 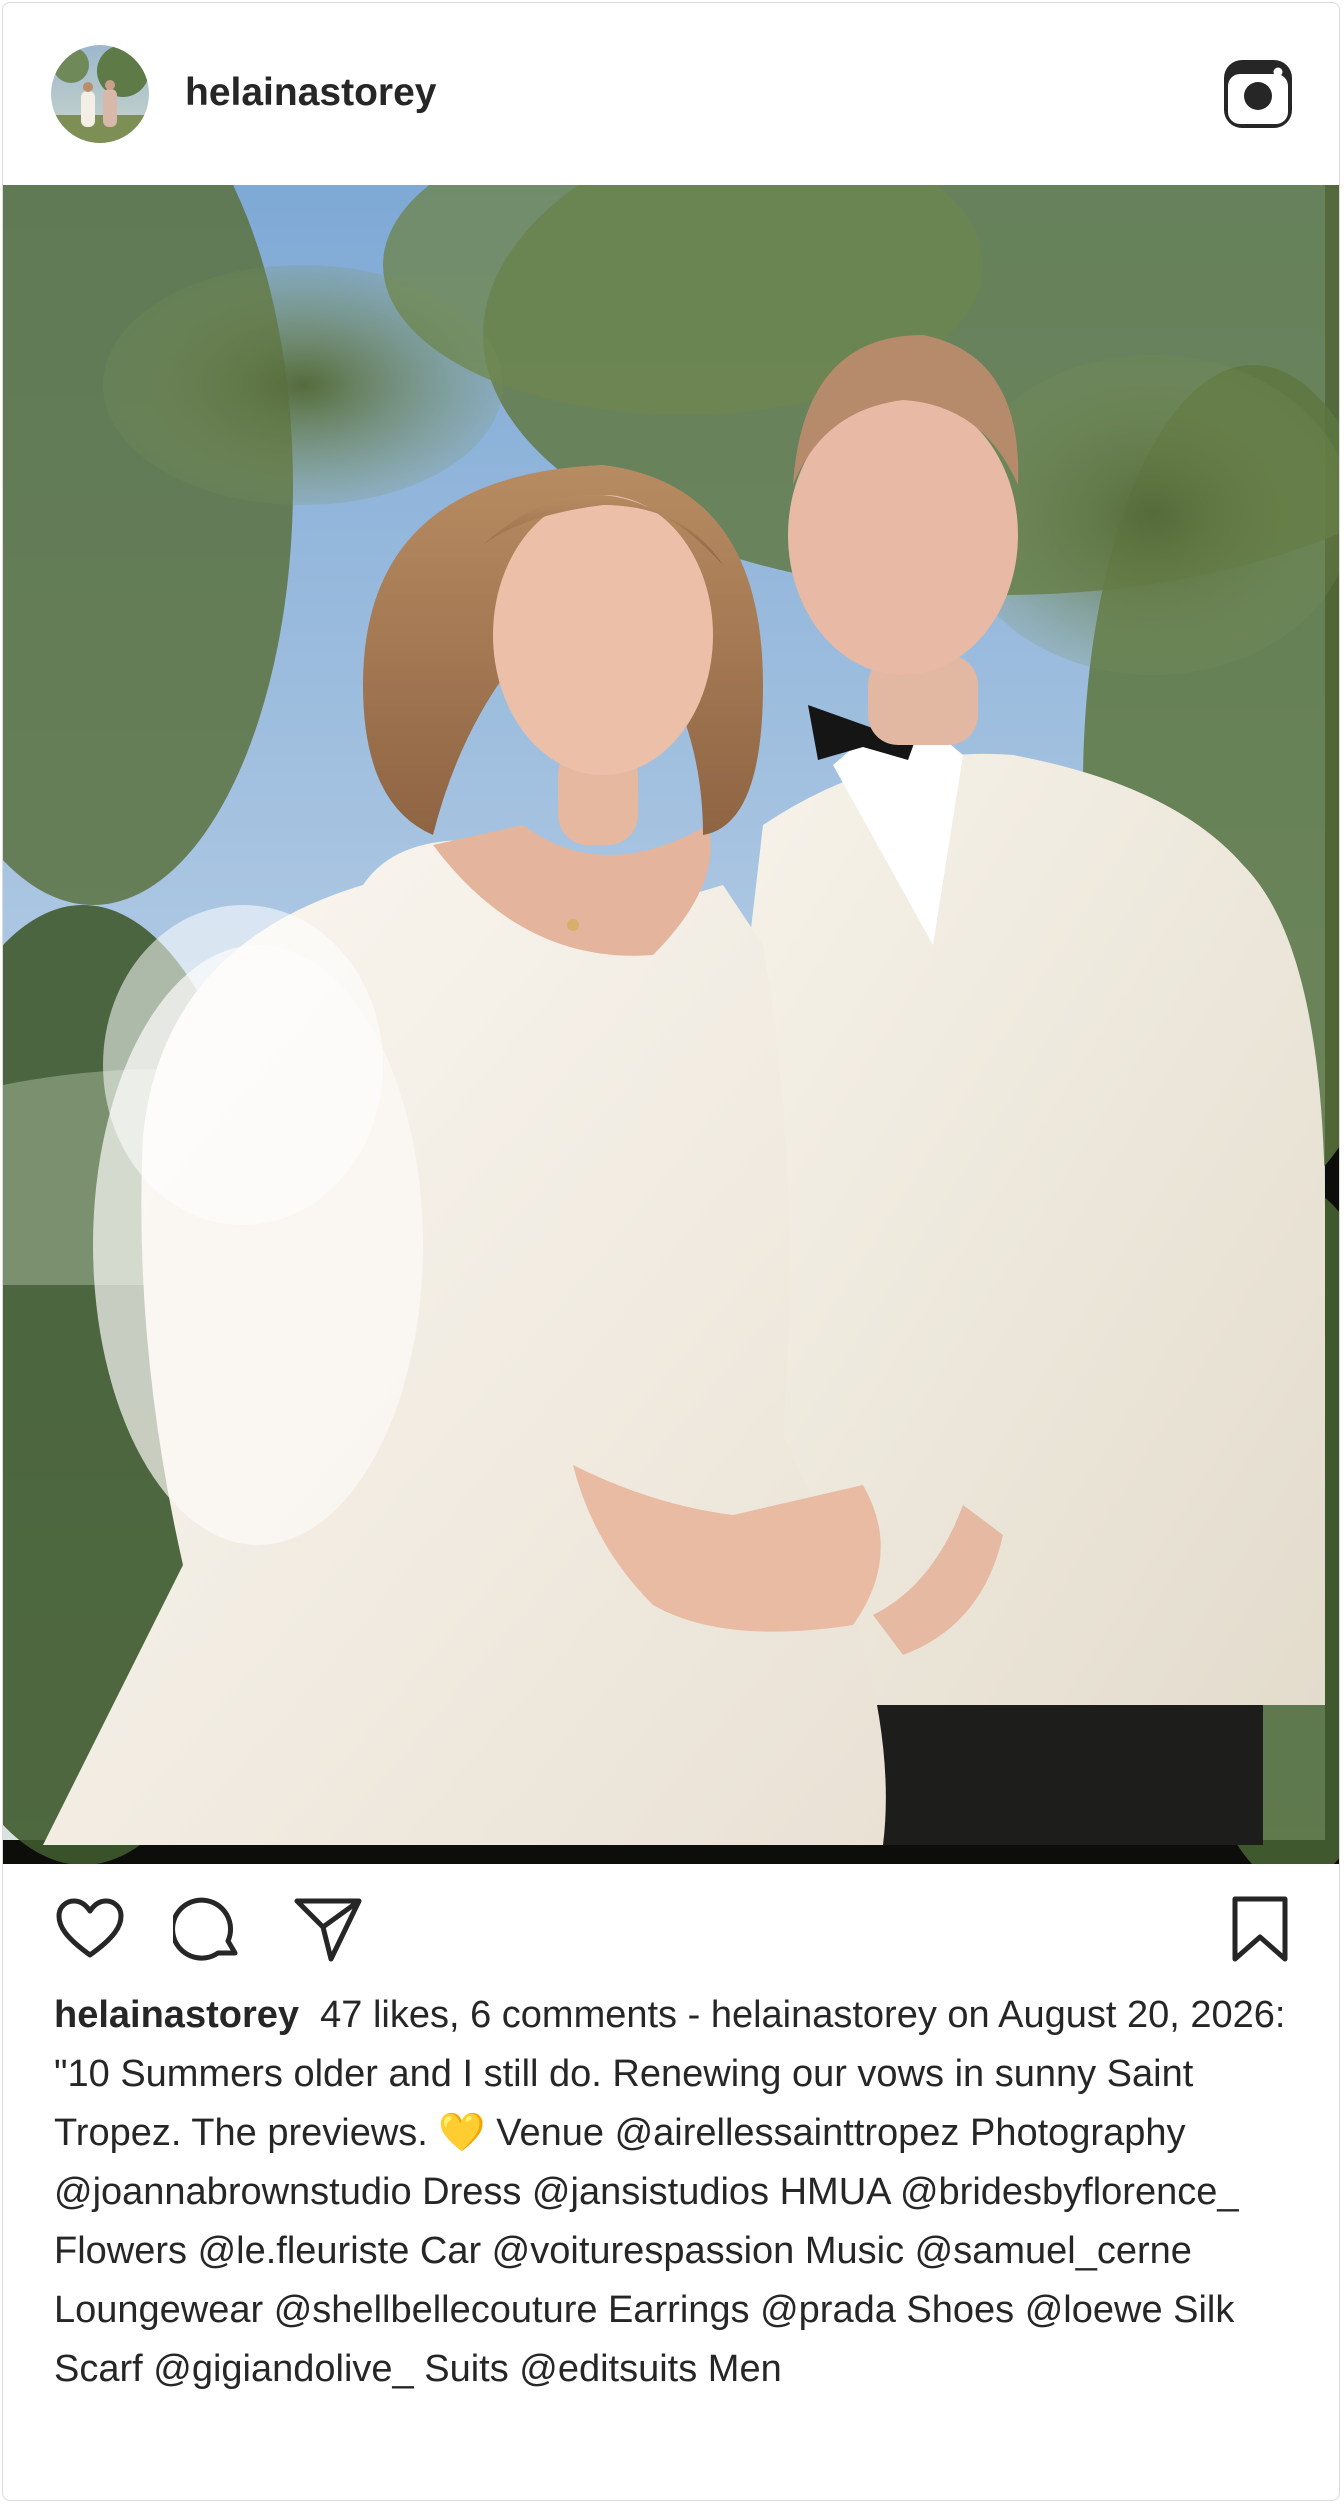 I want to click on comment-bubble-icon, so click(x=206, y=1930).